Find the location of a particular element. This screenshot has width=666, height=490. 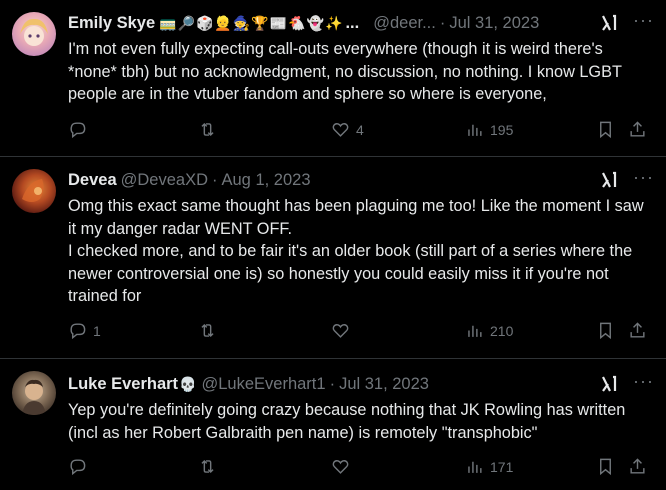

name-emojis: 🚃🔎🎲👱🧙🏆📰🐔👻✨ is located at coordinates (251, 22).